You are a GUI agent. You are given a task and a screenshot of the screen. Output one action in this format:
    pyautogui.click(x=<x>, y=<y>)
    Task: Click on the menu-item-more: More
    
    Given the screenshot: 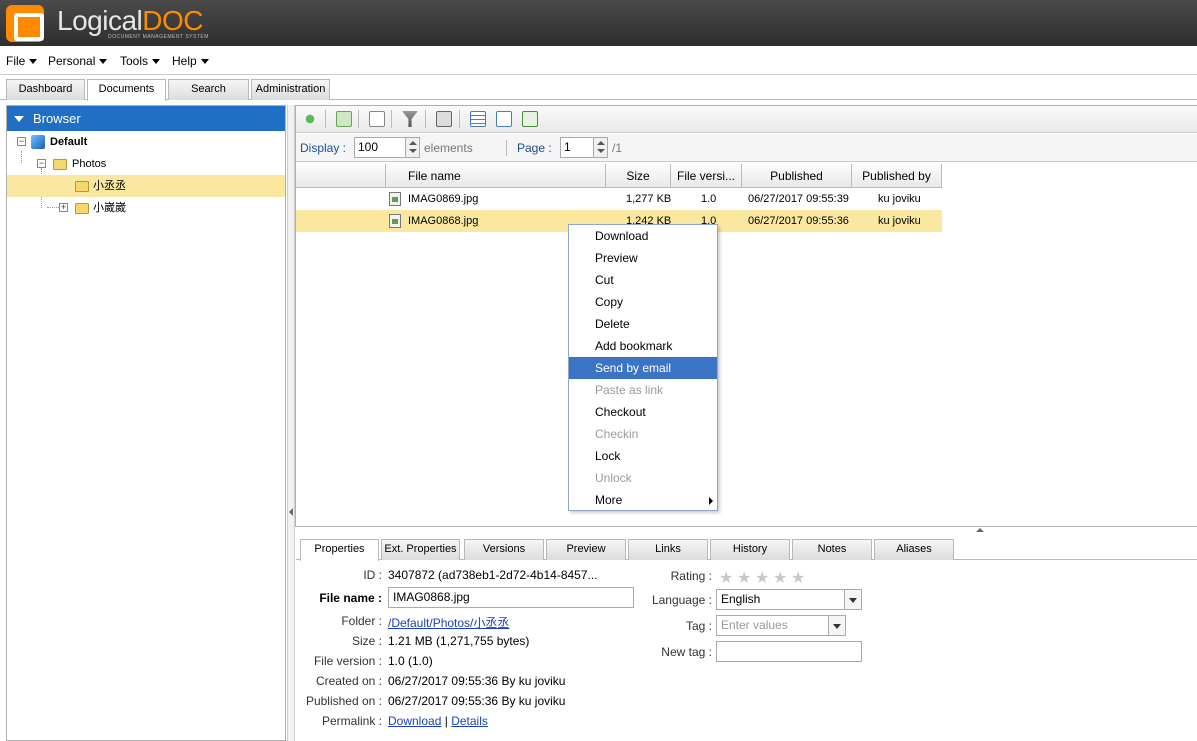 What is the action you would take?
    pyautogui.click(x=643, y=500)
    